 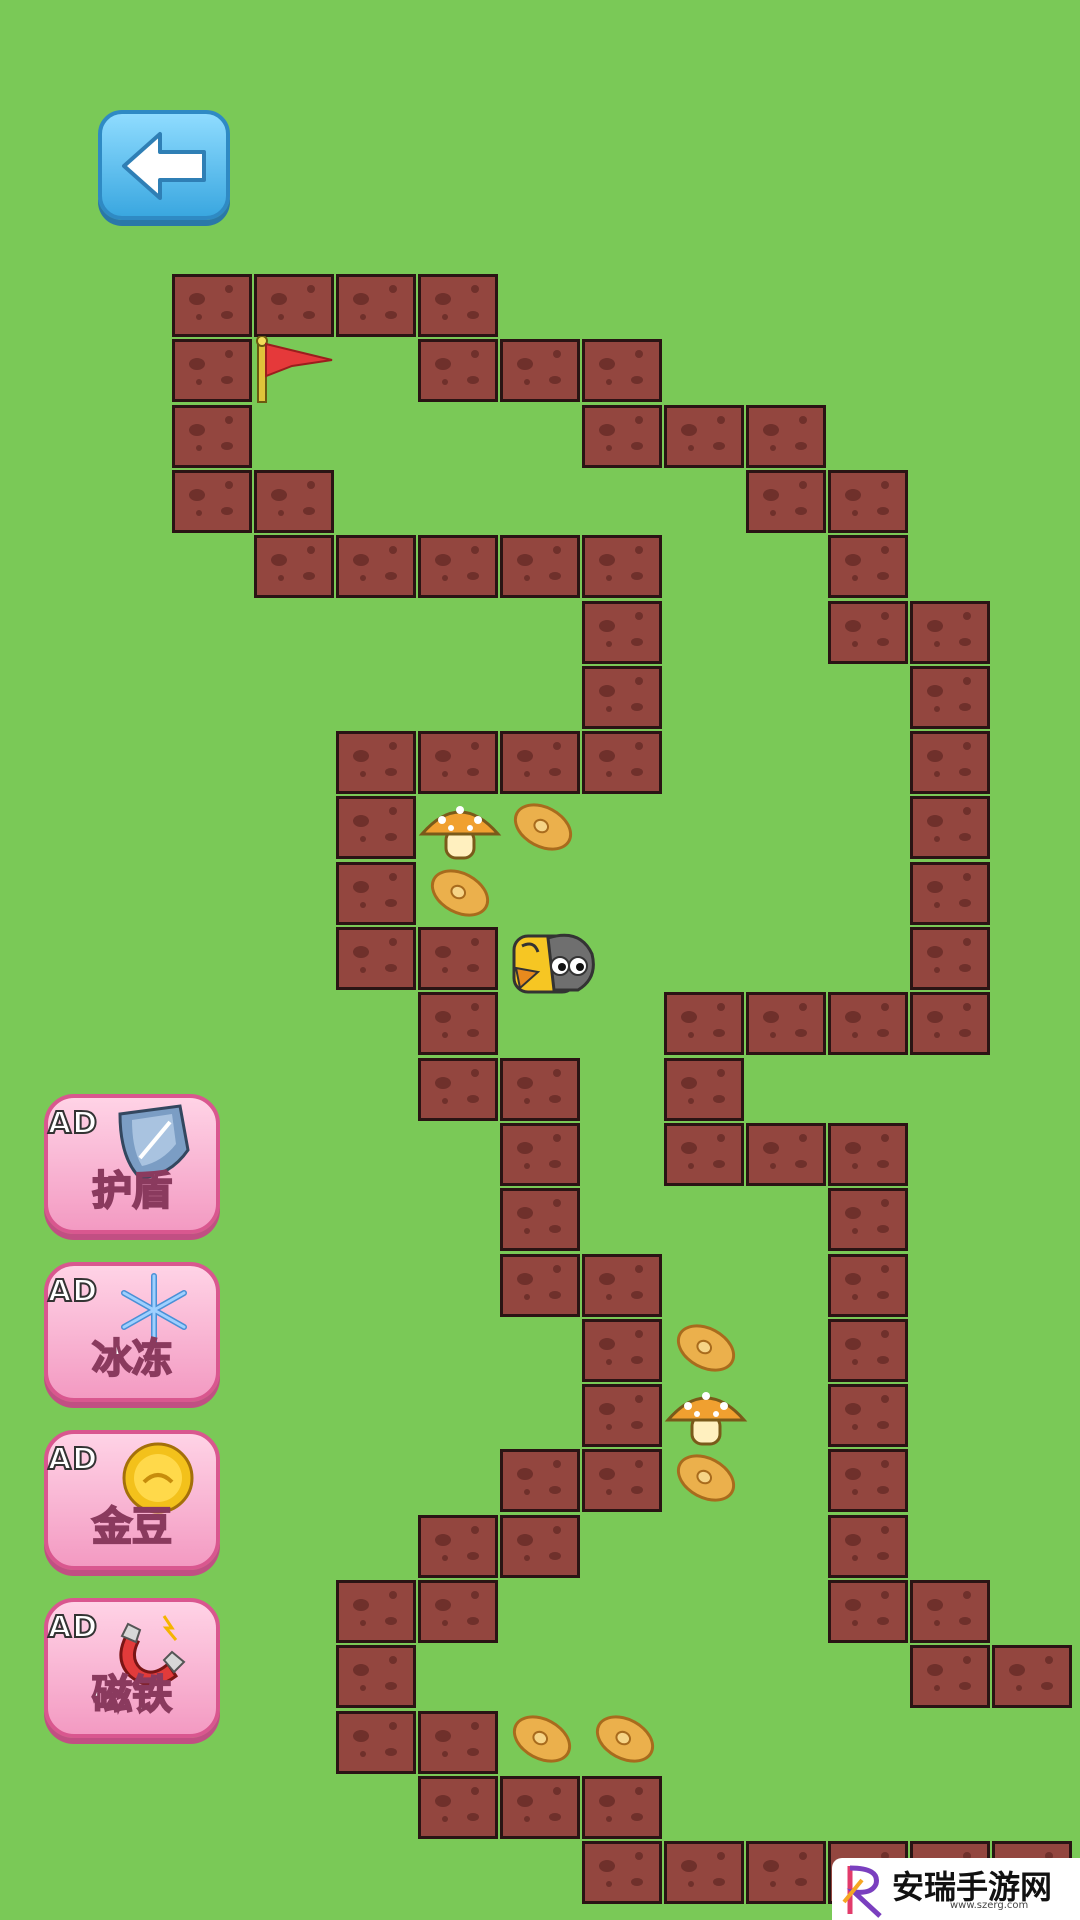 I want to click on back-button, so click(x=164, y=165).